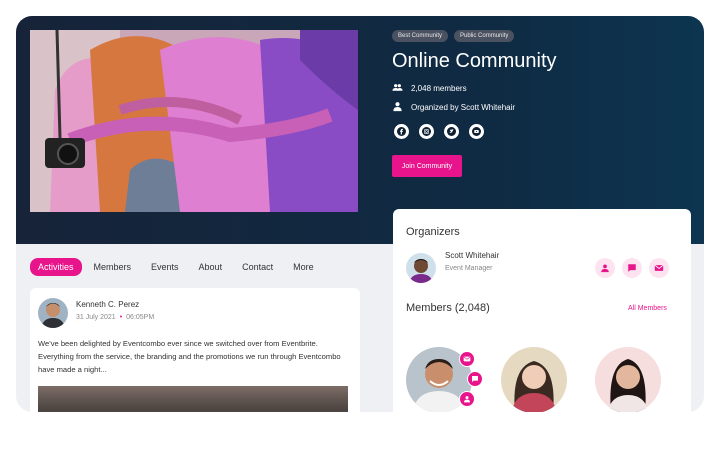 The height and width of the screenshot is (461, 726). I want to click on social-links, so click(439, 131).